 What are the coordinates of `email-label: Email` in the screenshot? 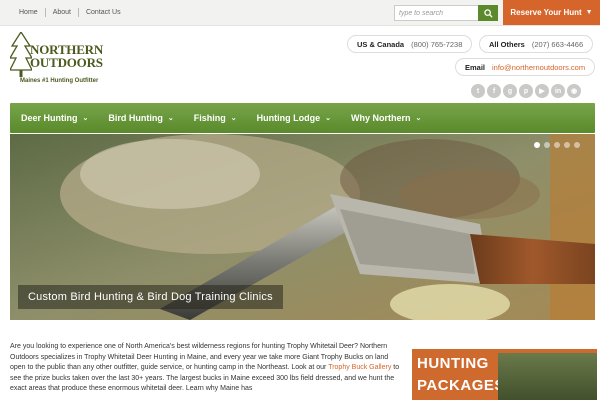 It's located at (475, 67).